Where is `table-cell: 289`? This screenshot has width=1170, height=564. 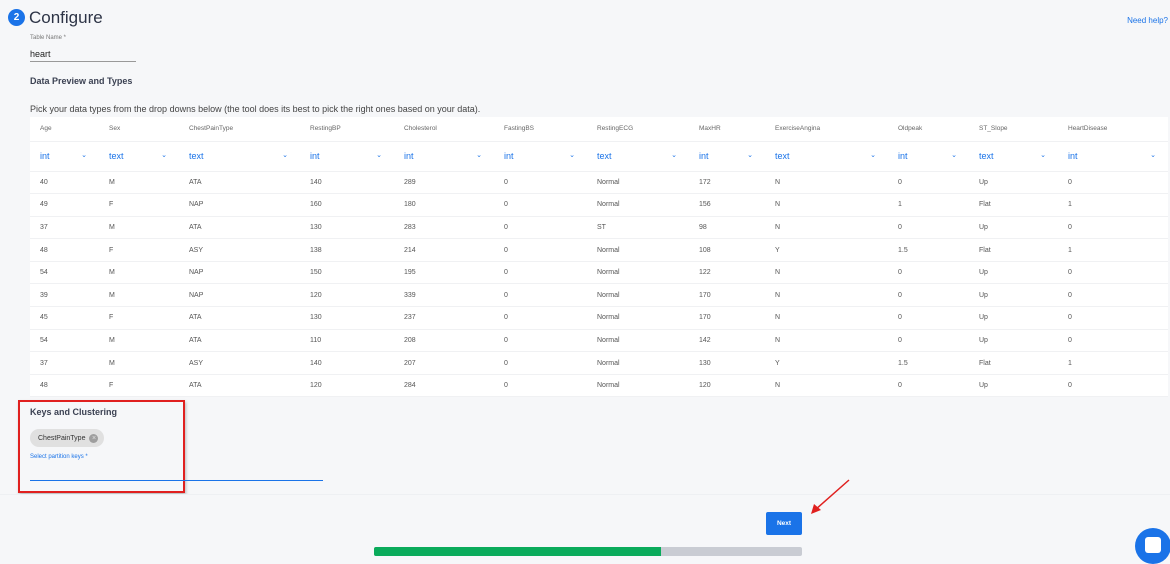
table-cell: 289 is located at coordinates (444, 183).